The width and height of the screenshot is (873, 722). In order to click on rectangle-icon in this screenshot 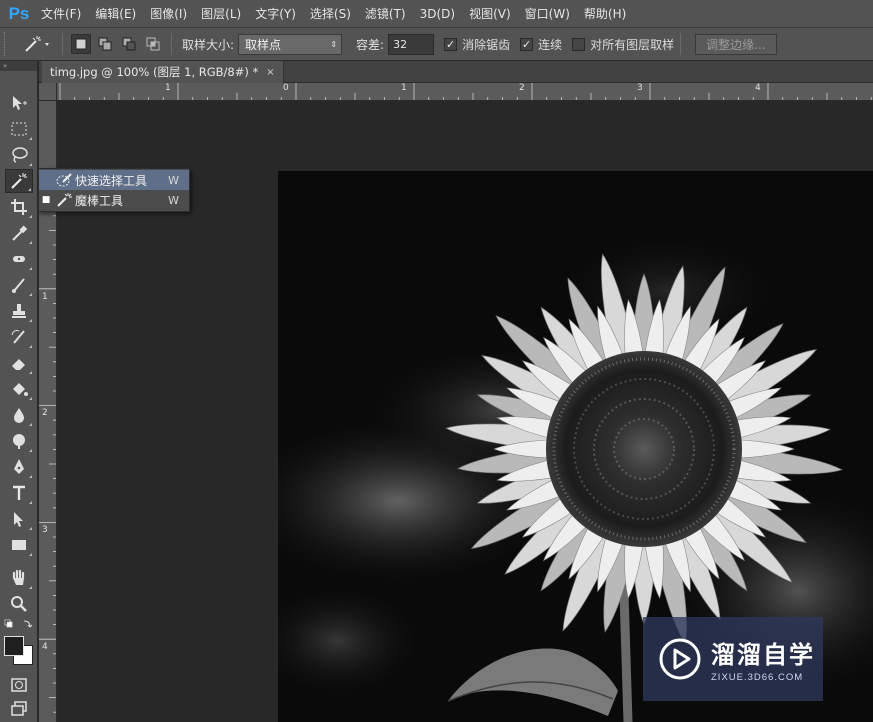, I will do `click(19, 545)`.